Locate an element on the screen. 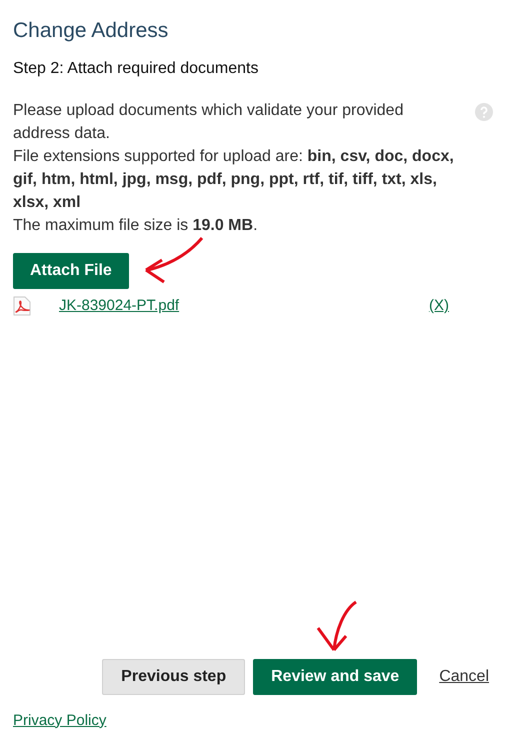 The image size is (526, 746). attach-file-button: Attach File is located at coordinates (71, 271).